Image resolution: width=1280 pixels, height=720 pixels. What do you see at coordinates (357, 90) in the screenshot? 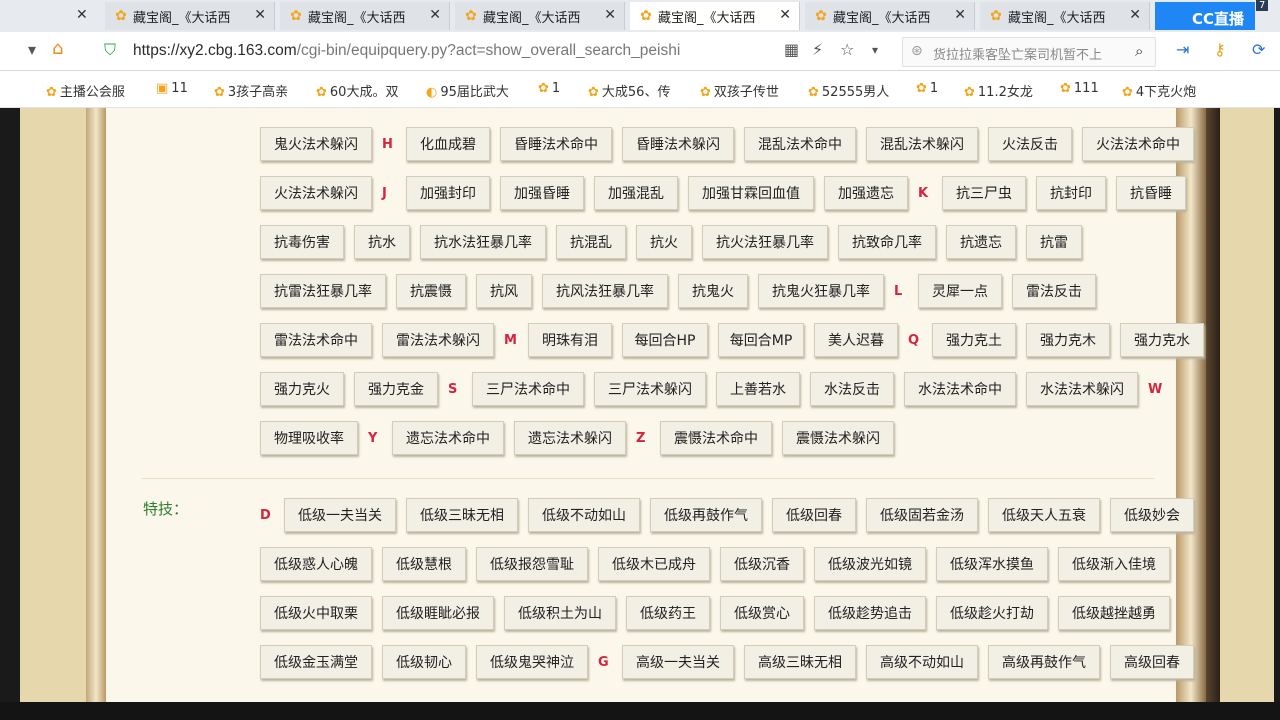
I see `bookmark-item: ✿ 60大成。双` at bounding box center [357, 90].